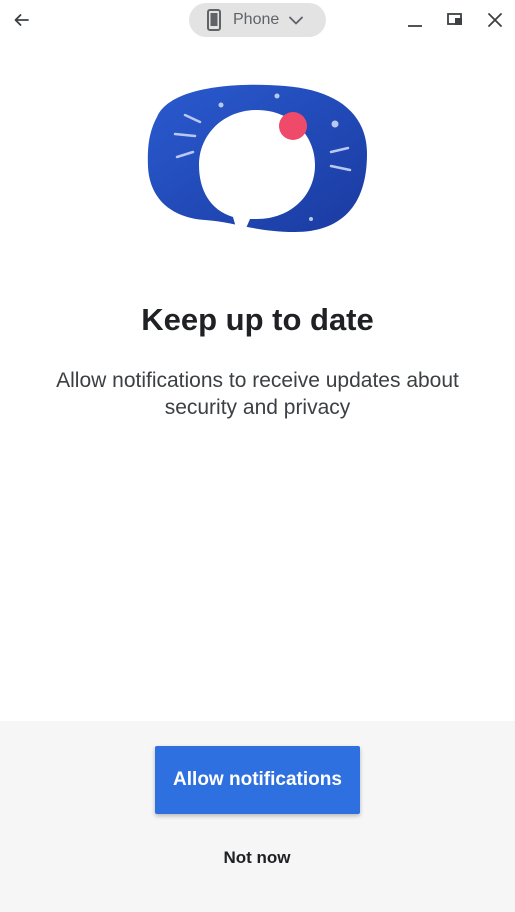 The height and width of the screenshot is (912, 515). What do you see at coordinates (257, 167) in the screenshot?
I see `notification-illustration` at bounding box center [257, 167].